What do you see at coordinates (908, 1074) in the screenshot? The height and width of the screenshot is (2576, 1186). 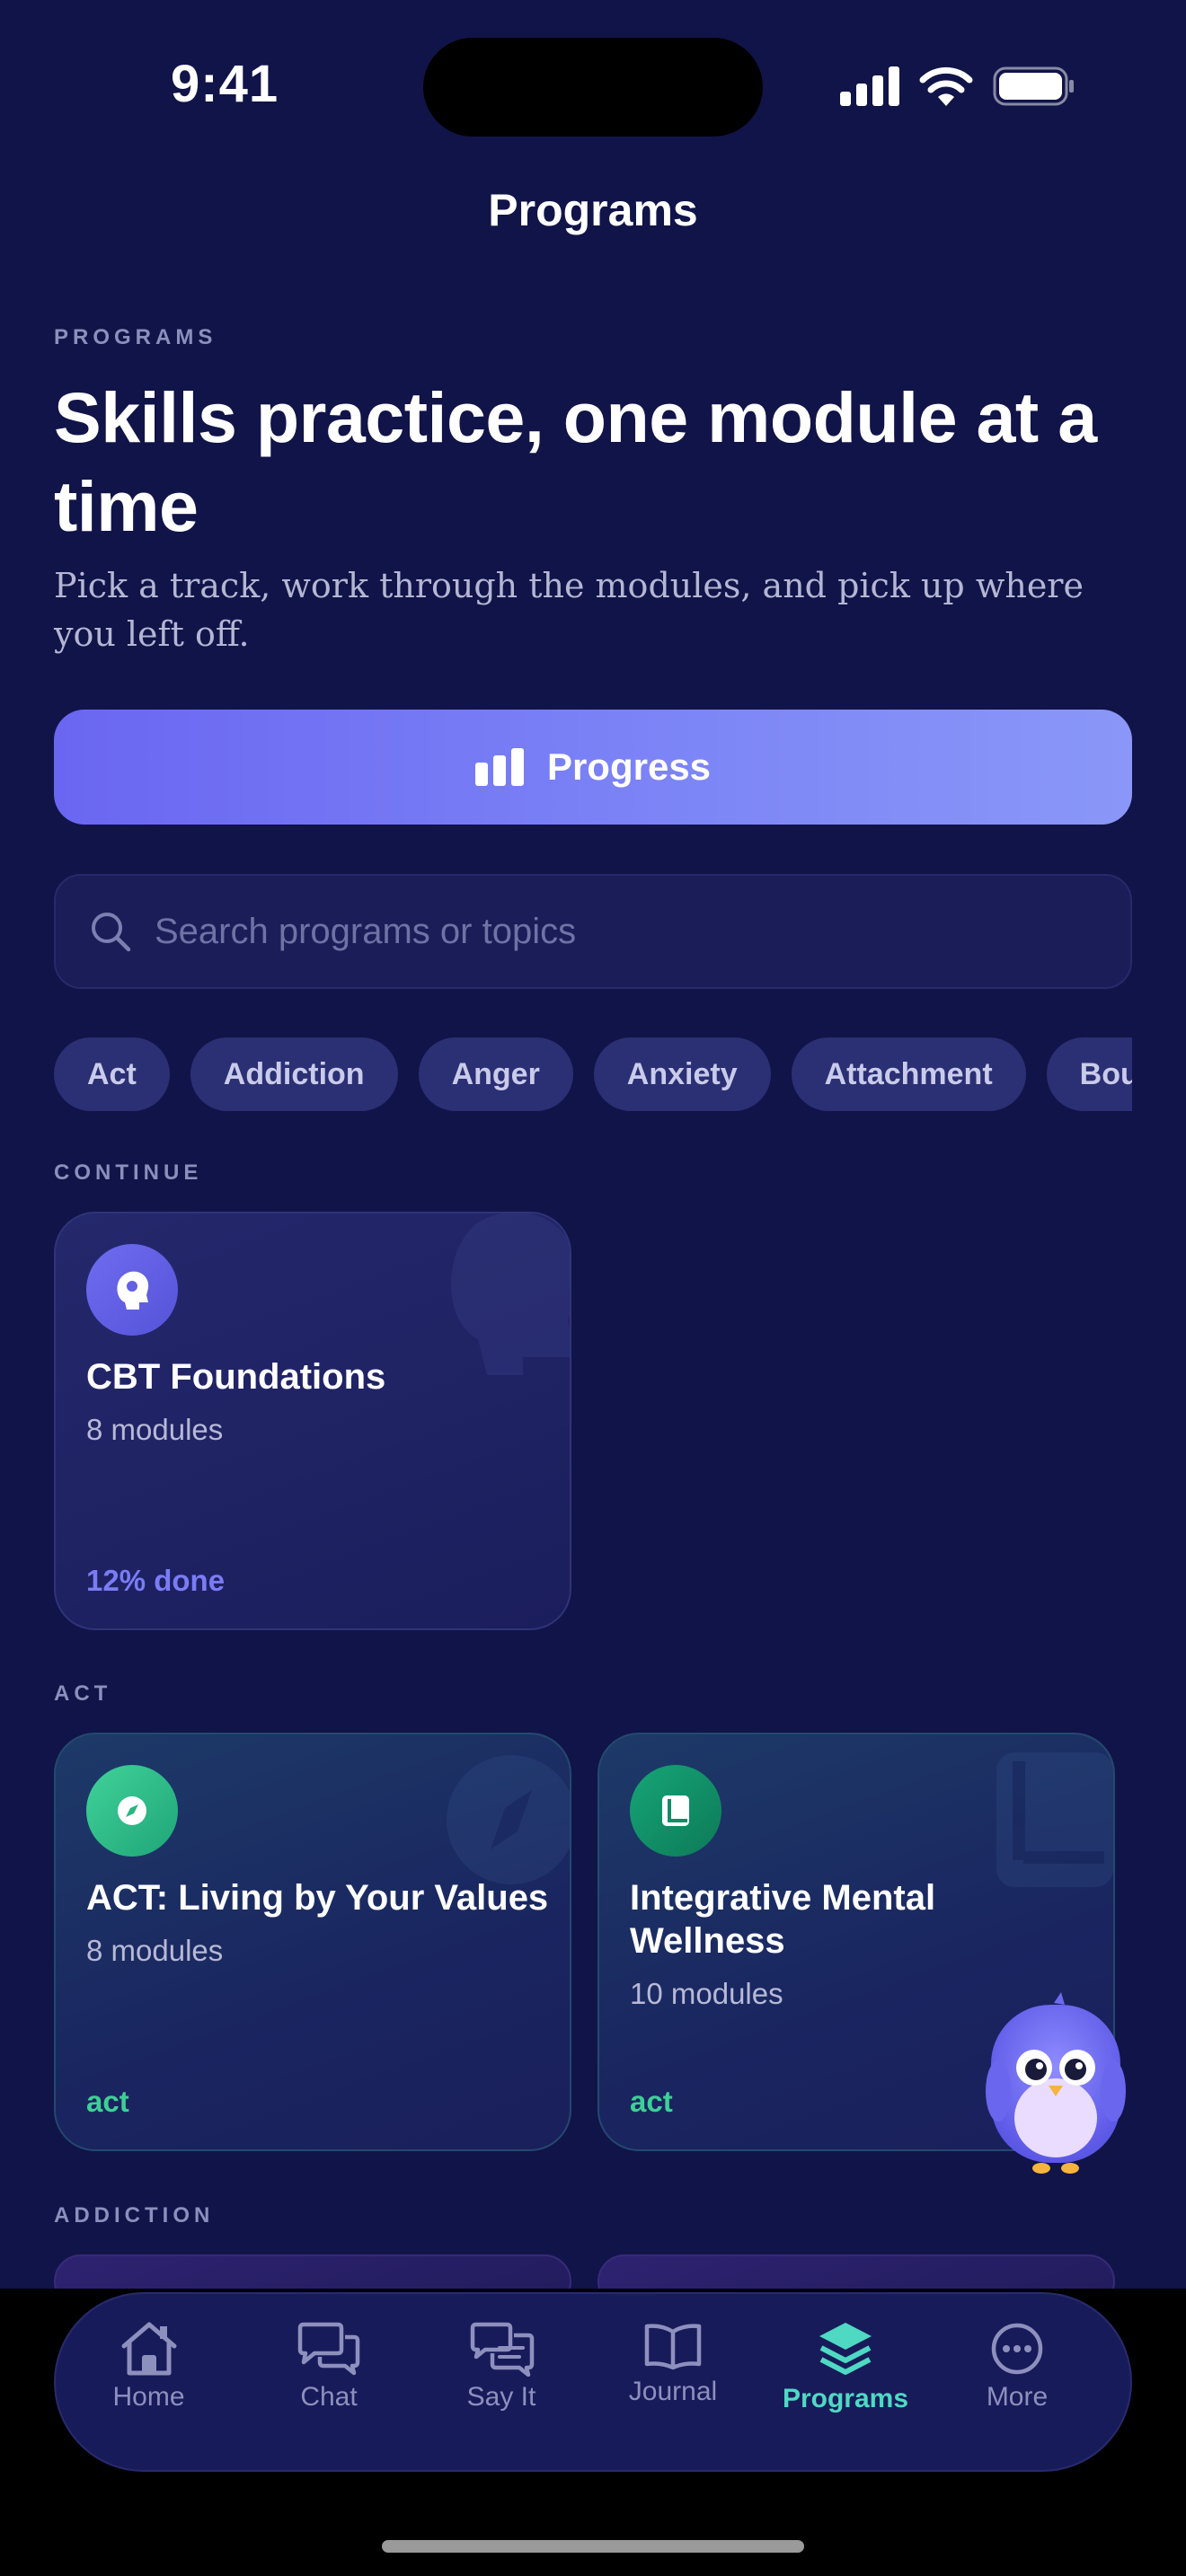 I see `filter-chip-attachment: Attachment` at bounding box center [908, 1074].